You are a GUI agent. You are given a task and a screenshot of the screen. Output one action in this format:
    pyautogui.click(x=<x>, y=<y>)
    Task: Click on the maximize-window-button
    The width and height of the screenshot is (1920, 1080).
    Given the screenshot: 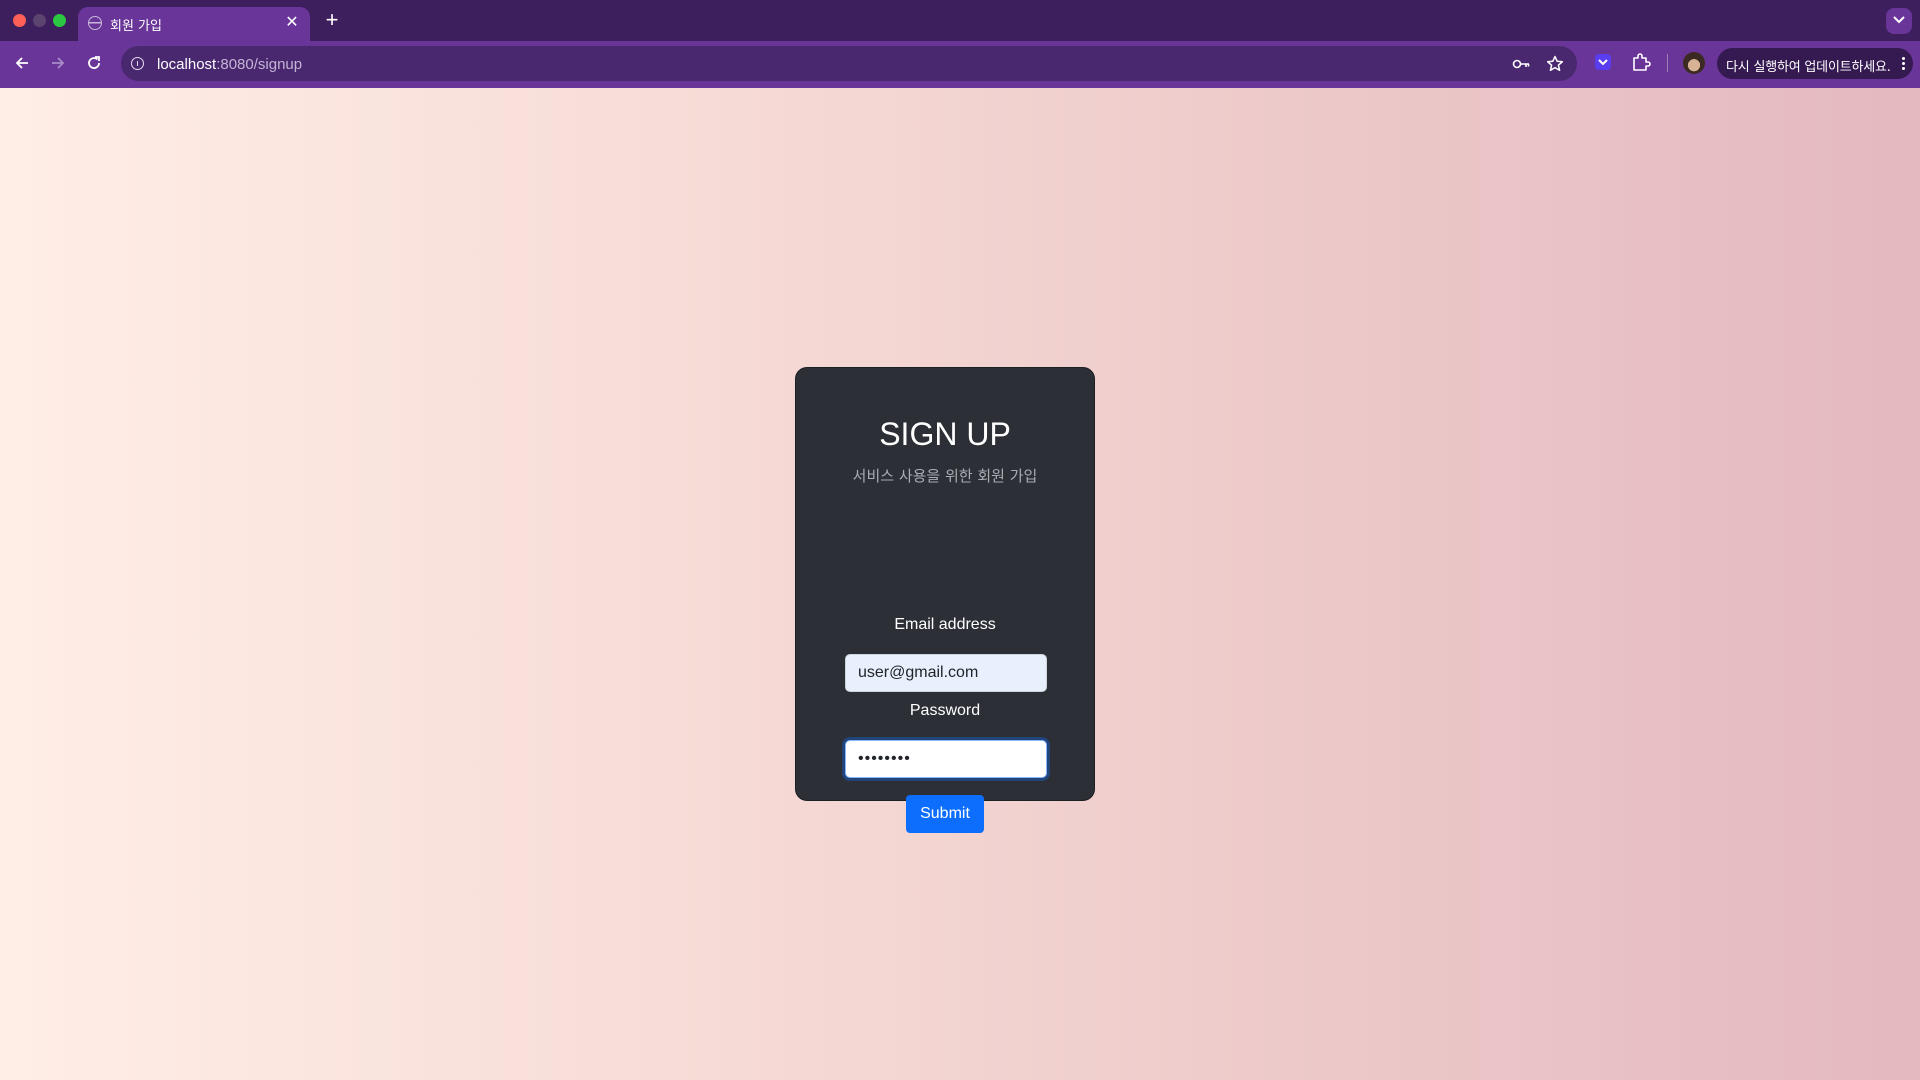 What is the action you would take?
    pyautogui.click(x=59, y=20)
    